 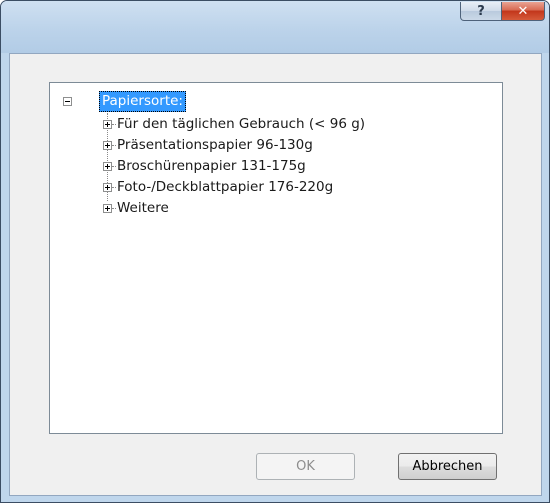 I want to click on help-icon: ?, so click(x=481, y=11).